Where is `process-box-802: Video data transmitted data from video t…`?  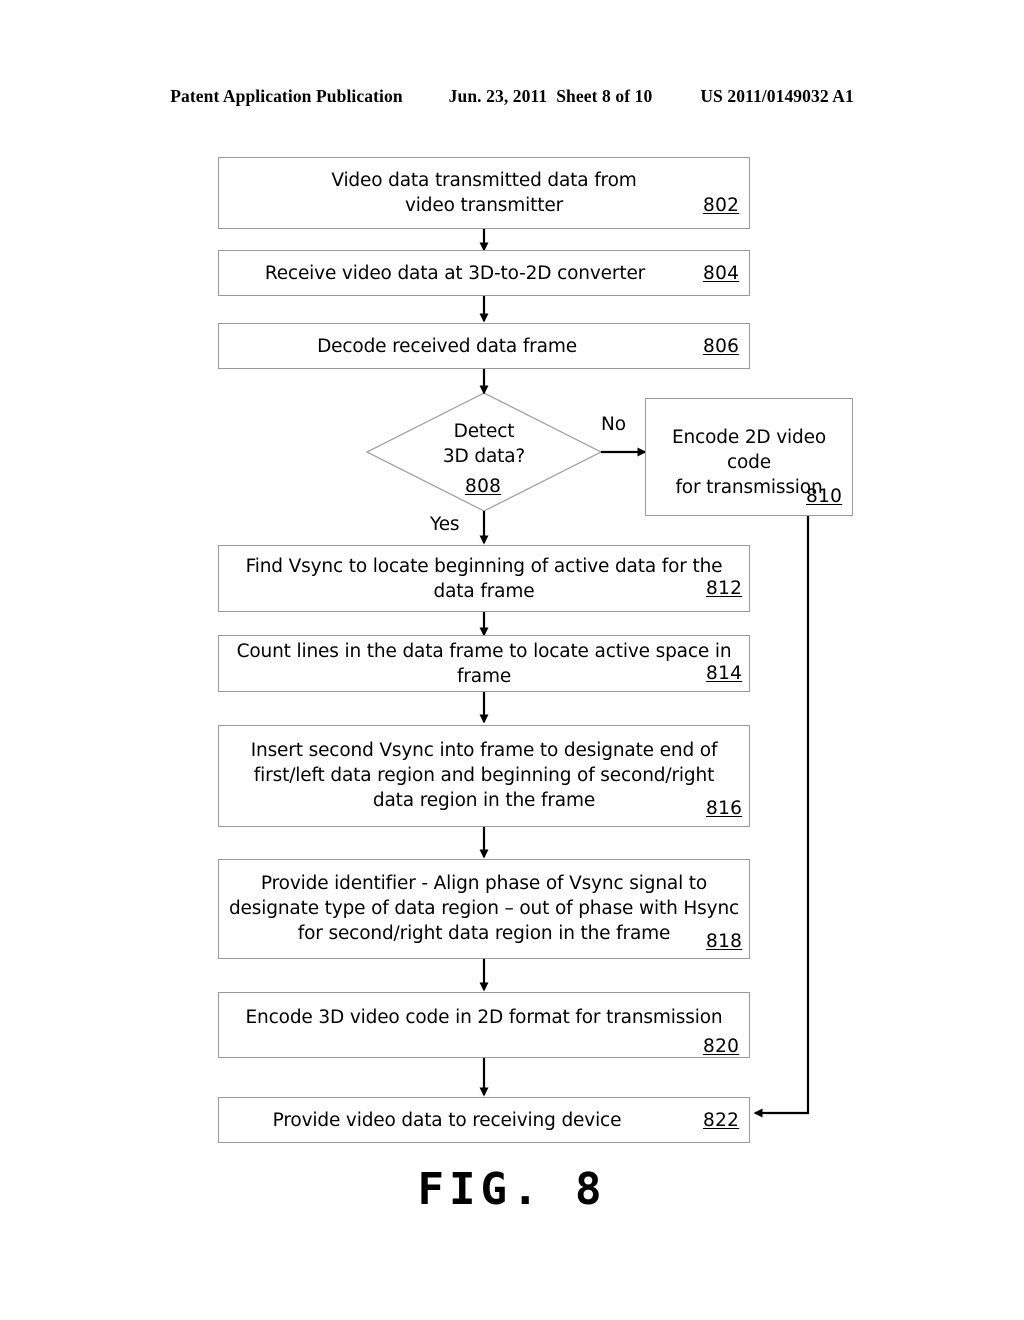 process-box-802: Video data transmitted data from video t… is located at coordinates (484, 193).